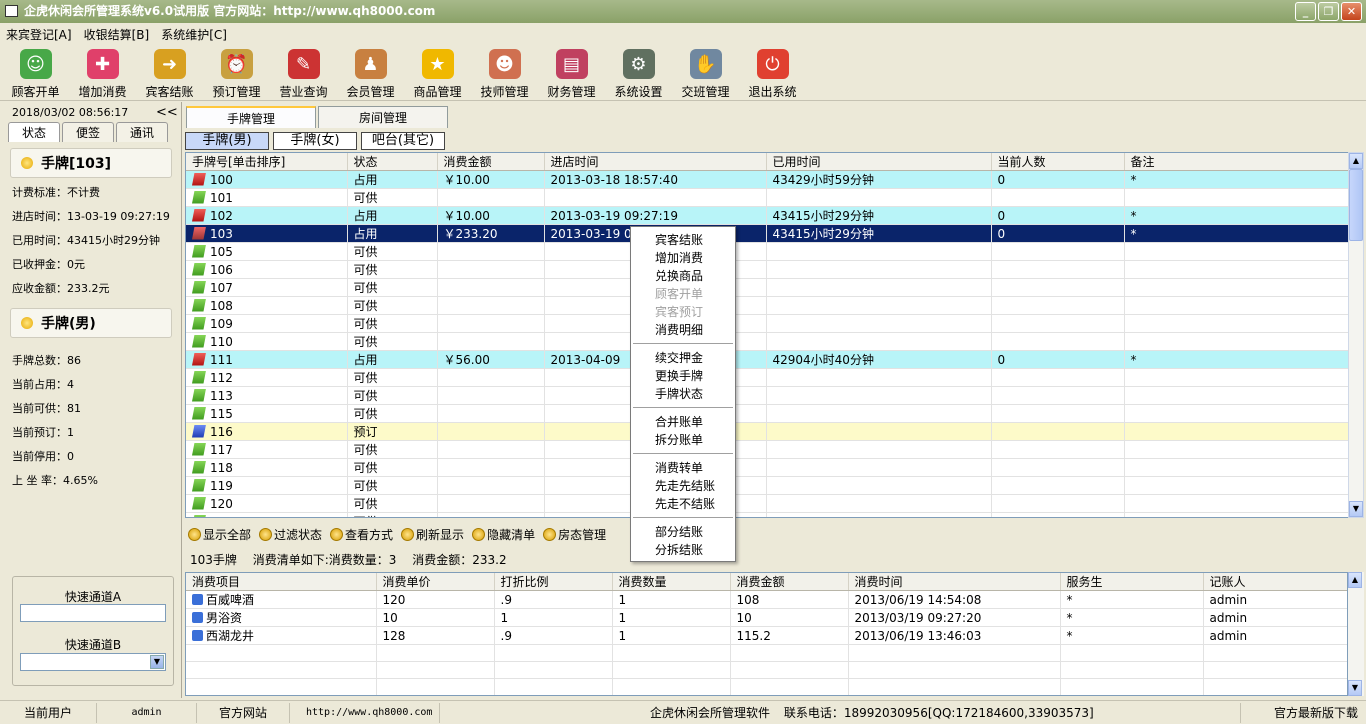 The image size is (1366, 724). I want to click on toolbar-button-power: ⏻ 退出系统, so click(772, 73).